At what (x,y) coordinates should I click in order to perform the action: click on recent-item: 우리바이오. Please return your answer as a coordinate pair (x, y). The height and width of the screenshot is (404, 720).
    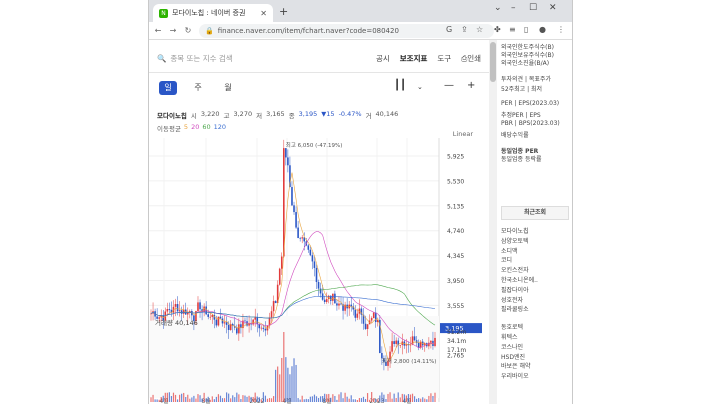
    Looking at the image, I should click on (515, 375).